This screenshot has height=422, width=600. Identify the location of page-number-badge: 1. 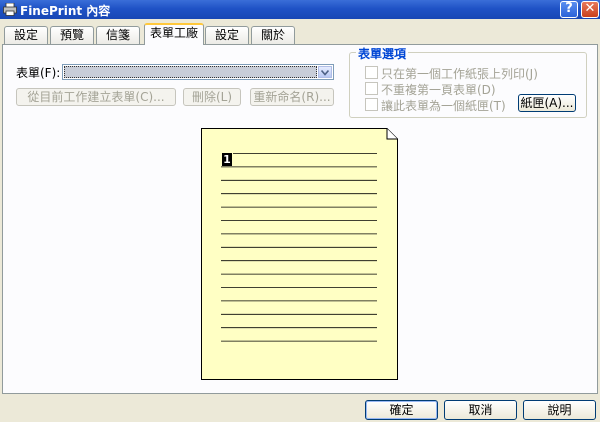
(227, 159).